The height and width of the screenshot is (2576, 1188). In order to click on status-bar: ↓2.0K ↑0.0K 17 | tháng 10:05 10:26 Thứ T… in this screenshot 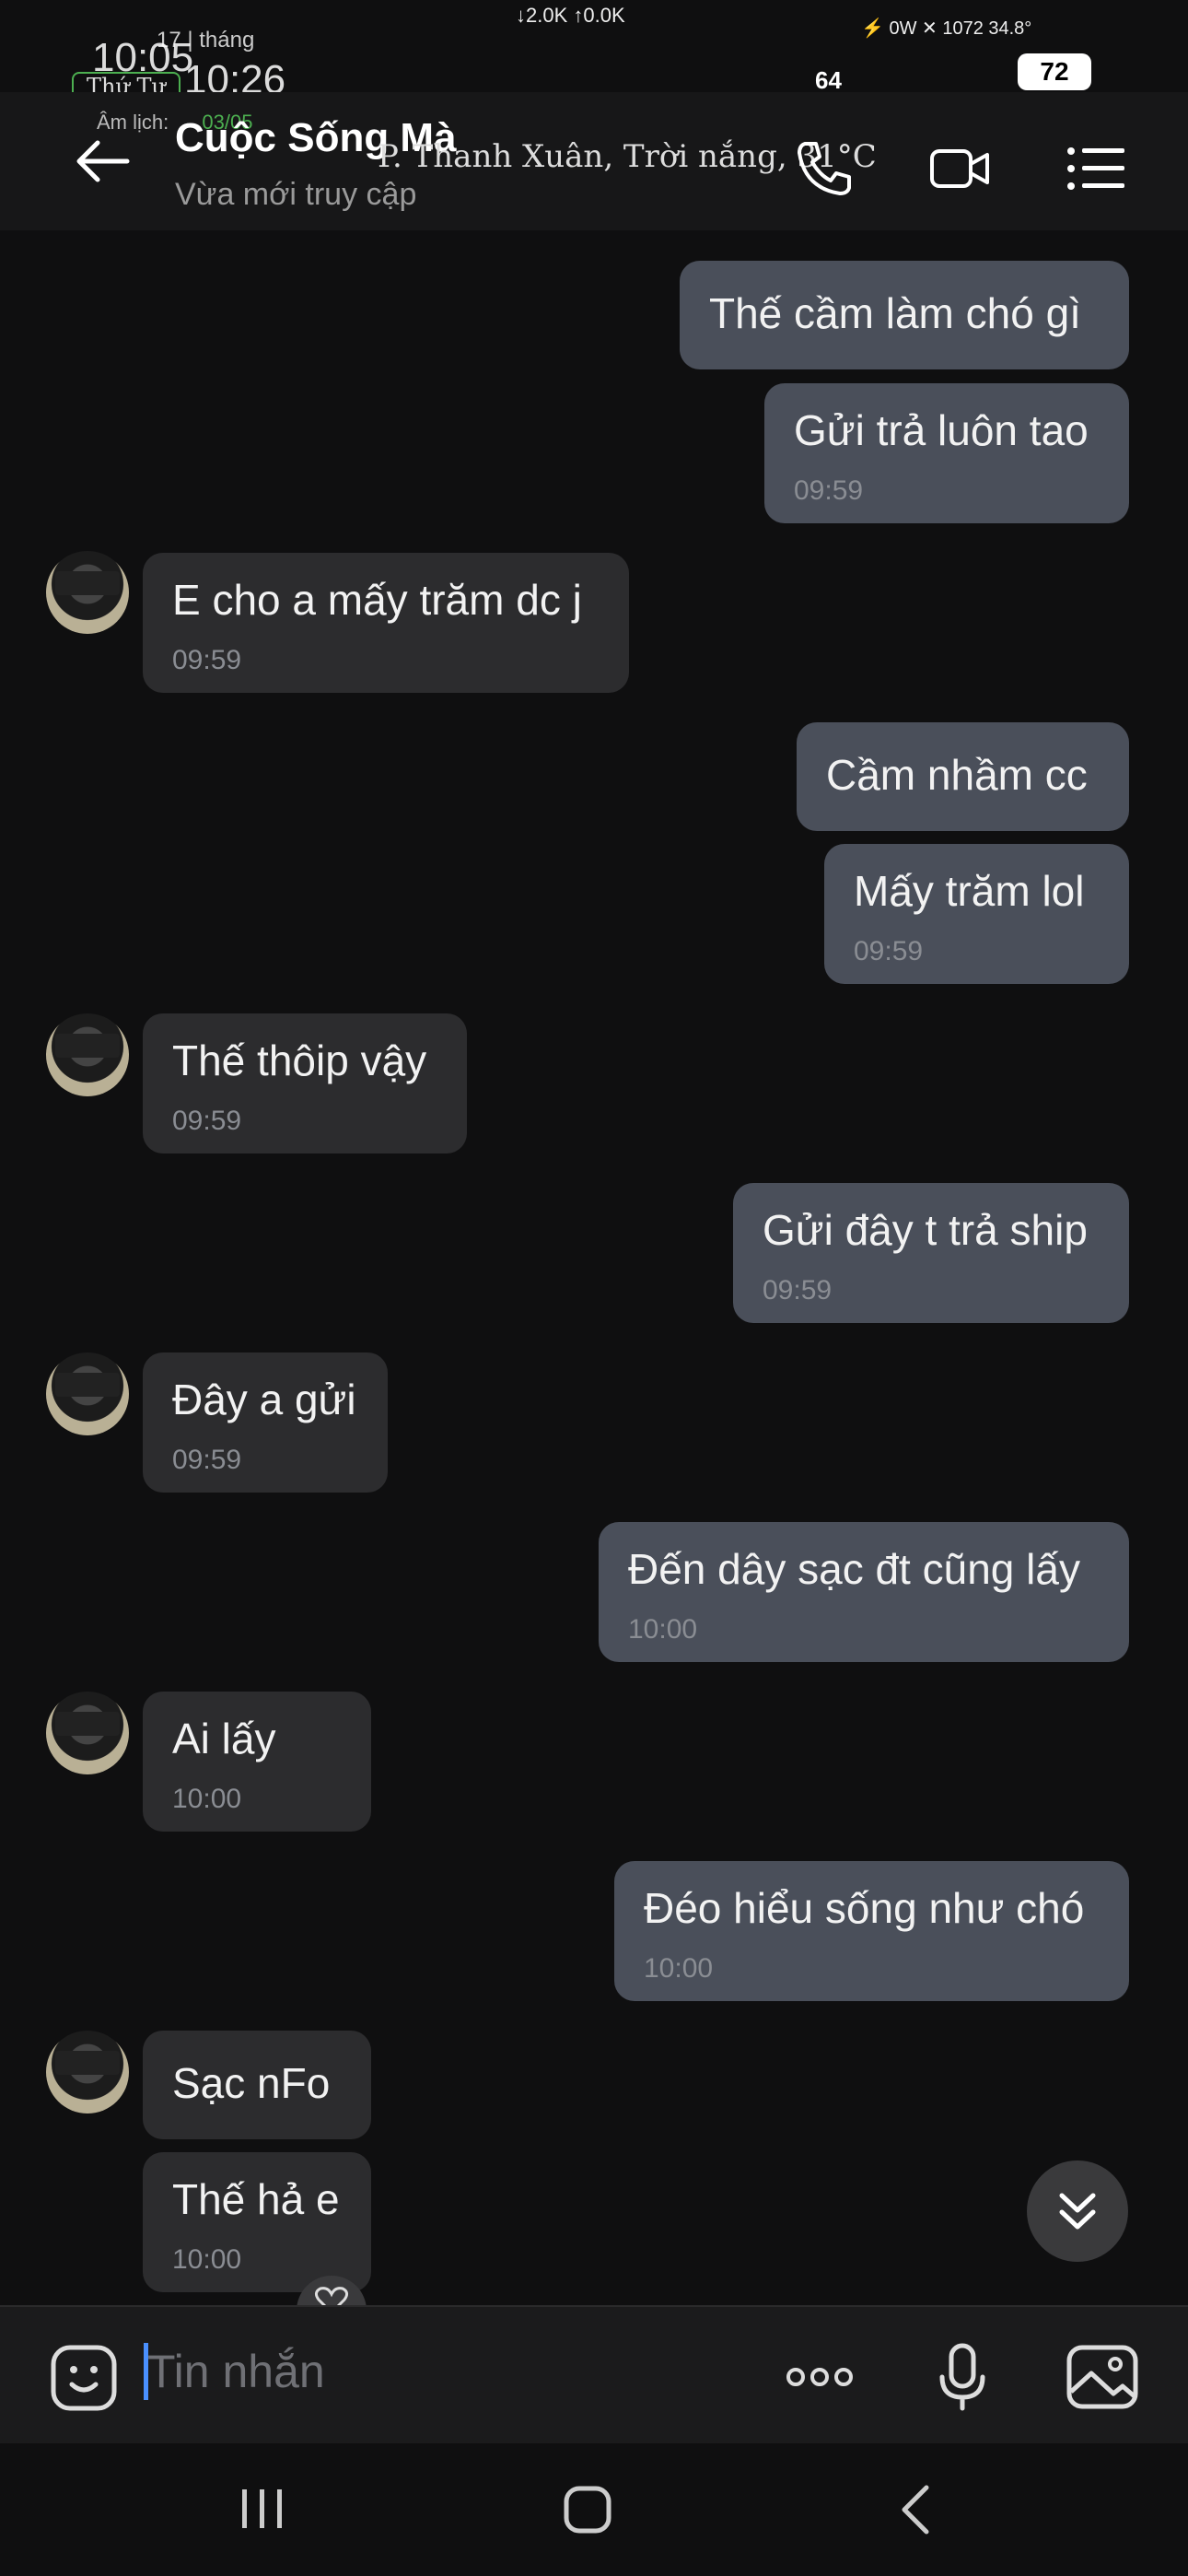, I will do `click(594, 51)`.